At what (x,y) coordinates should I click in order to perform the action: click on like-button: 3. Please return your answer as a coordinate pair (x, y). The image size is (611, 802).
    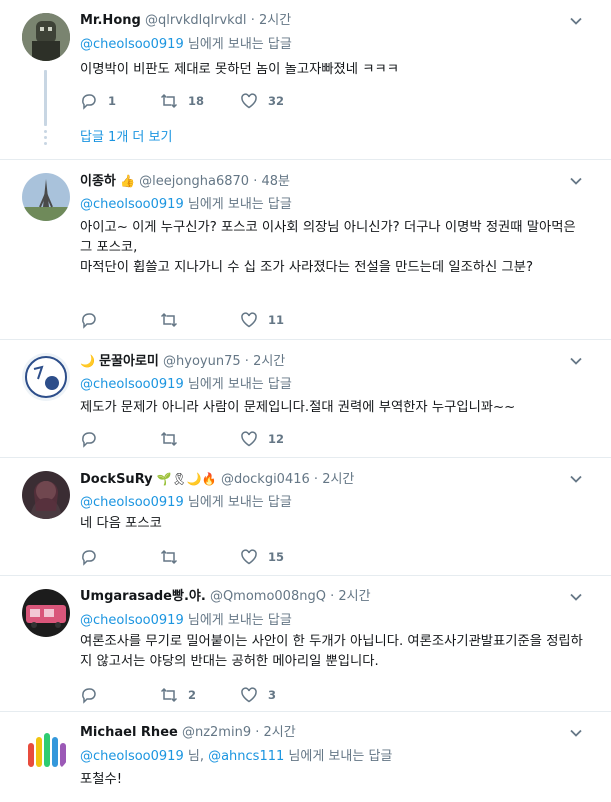
    Looking at the image, I should click on (280, 695).